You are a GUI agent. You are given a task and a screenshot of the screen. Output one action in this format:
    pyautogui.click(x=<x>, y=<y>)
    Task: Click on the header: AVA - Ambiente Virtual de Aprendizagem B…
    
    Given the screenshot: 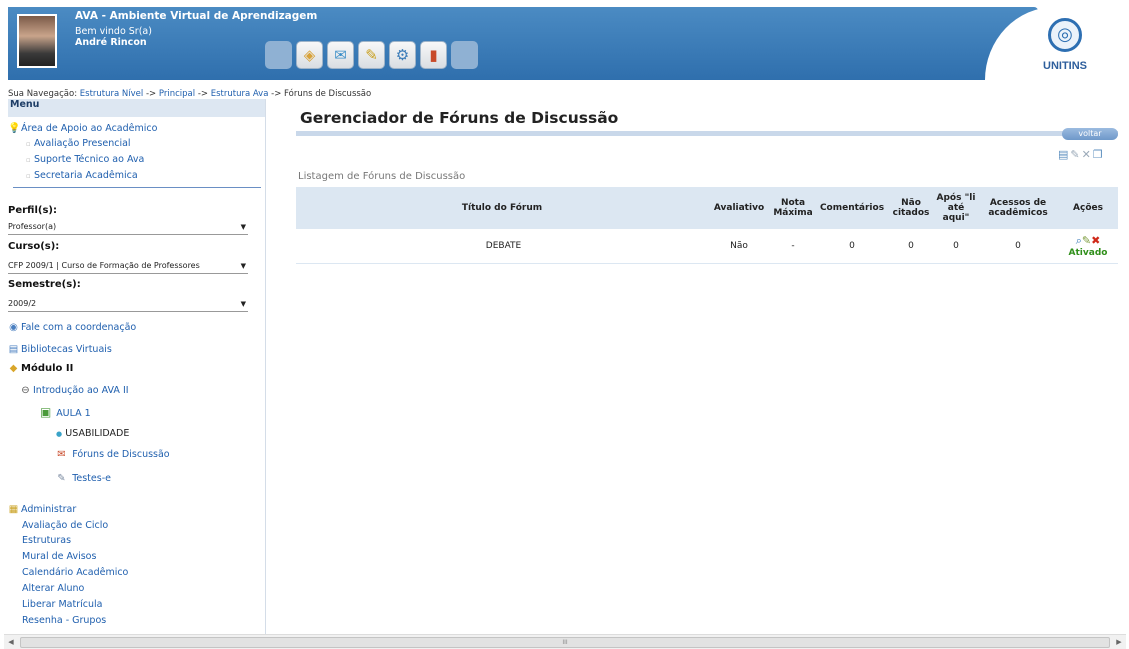 What is the action you would take?
    pyautogui.click(x=564, y=43)
    